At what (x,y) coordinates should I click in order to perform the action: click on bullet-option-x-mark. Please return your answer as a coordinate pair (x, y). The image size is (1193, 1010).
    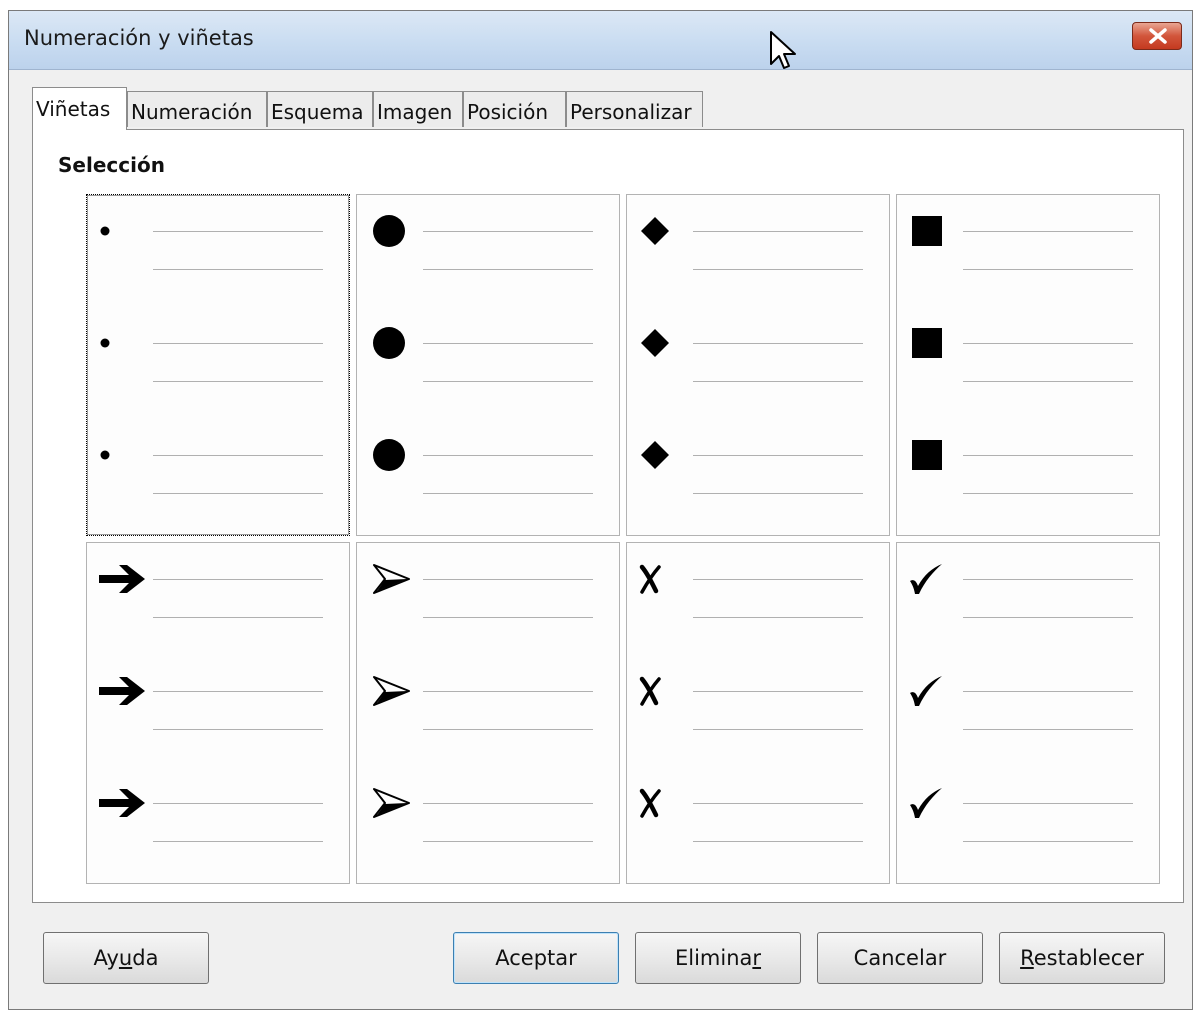
    Looking at the image, I should click on (758, 713).